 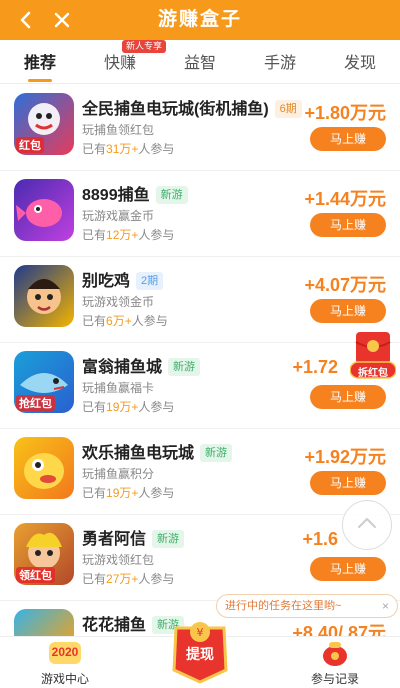 I want to click on nav-label: 参与记录, so click(x=334, y=679).